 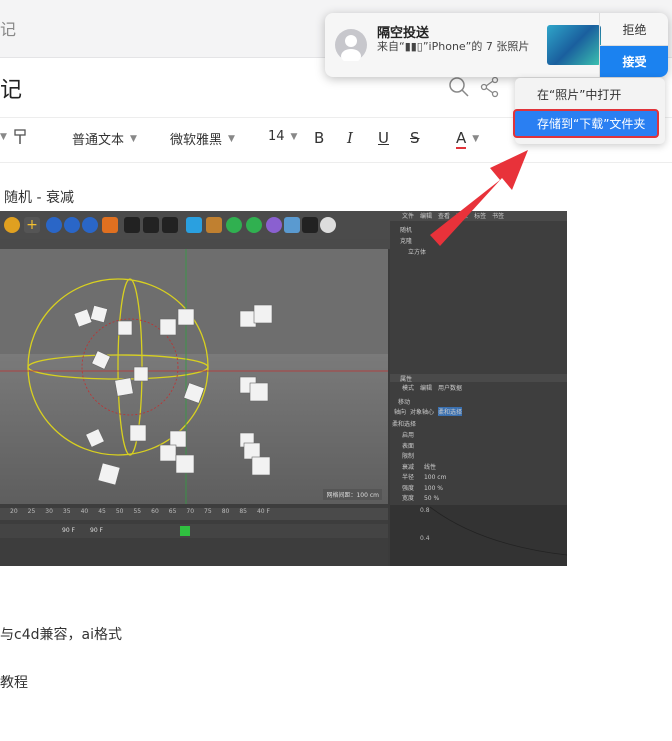 I want to click on font-size-value: 14, so click(x=276, y=136).